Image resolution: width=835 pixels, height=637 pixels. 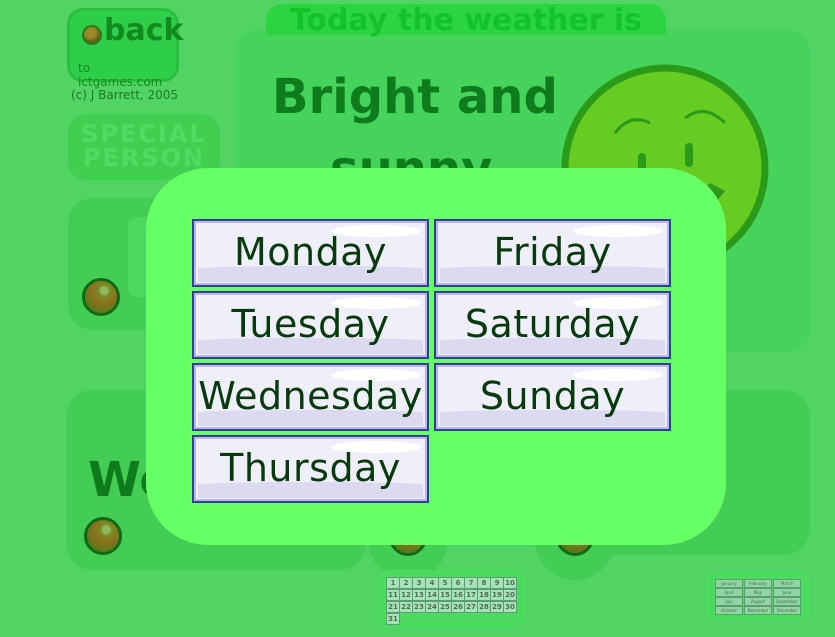 I want to click on month-cell: February, so click(x=758, y=583).